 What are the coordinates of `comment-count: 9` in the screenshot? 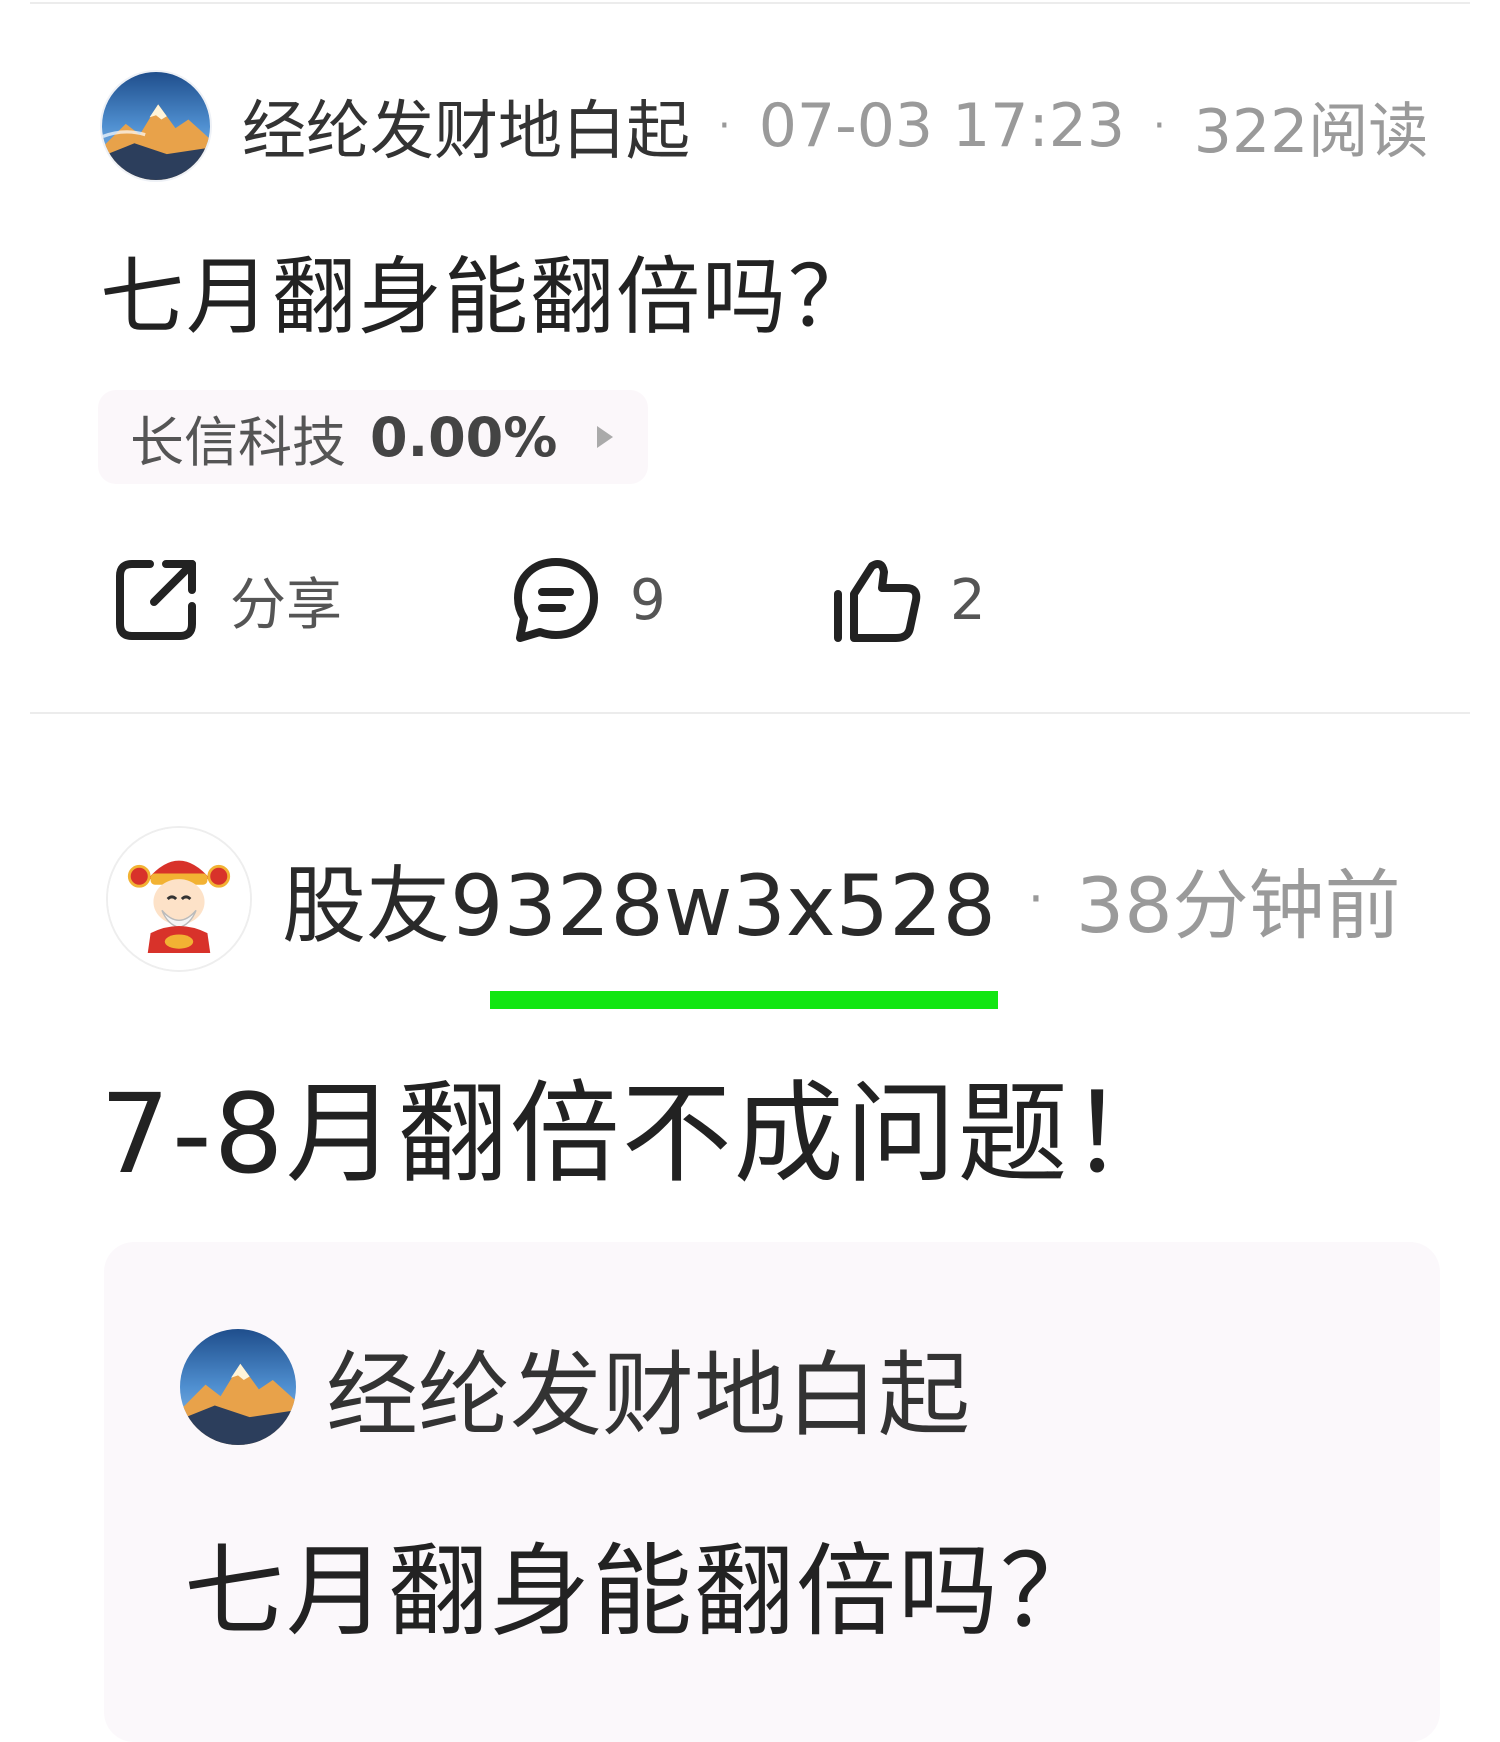 It's located at (648, 600).